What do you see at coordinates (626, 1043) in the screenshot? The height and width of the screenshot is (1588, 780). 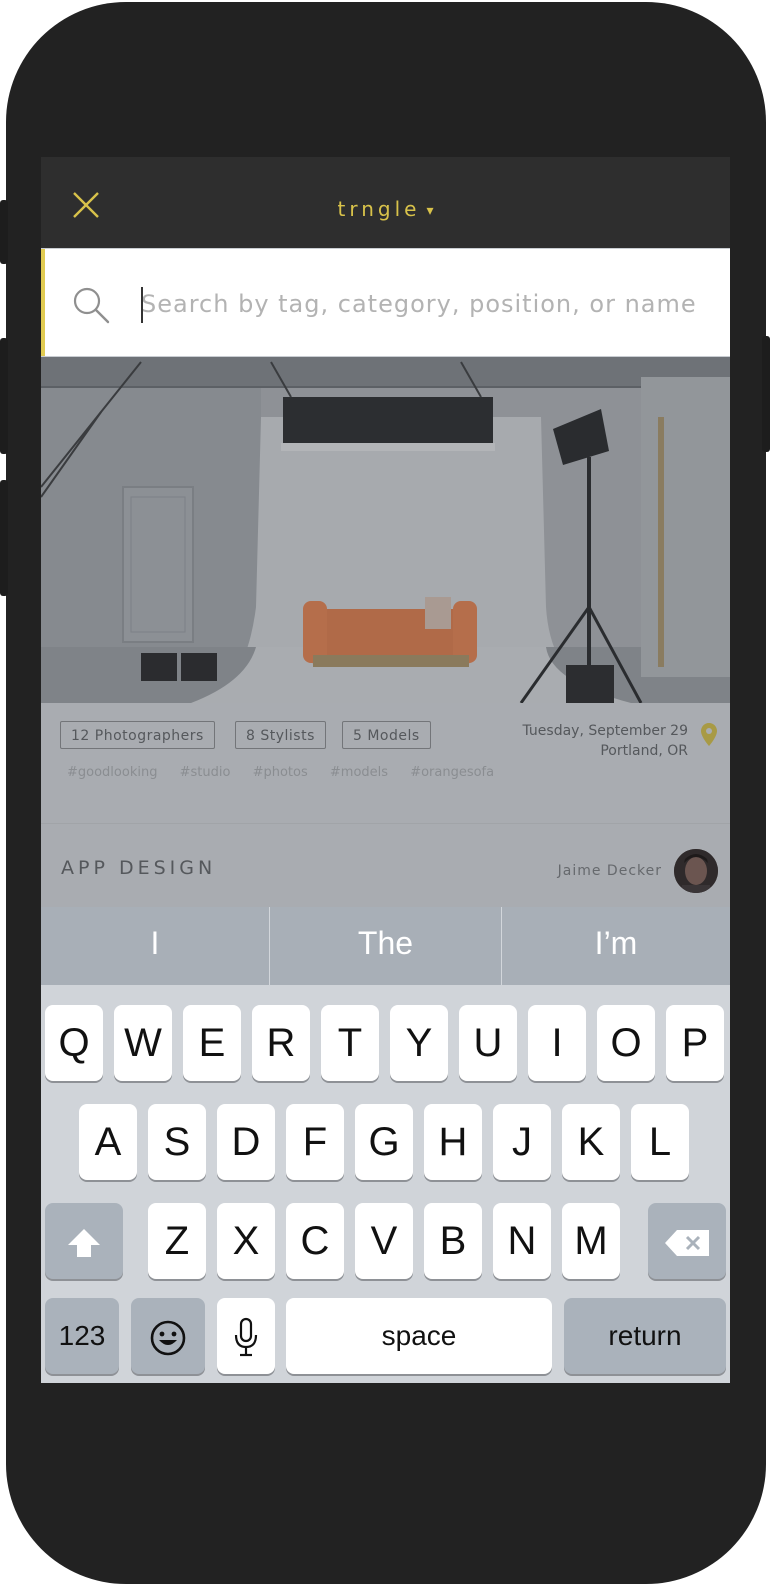 I see `key-o: O` at bounding box center [626, 1043].